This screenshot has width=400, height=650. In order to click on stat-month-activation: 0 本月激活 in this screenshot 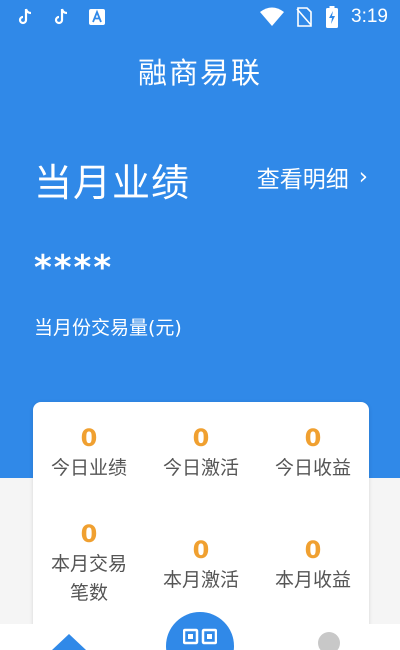, I will do `click(201, 564)`.